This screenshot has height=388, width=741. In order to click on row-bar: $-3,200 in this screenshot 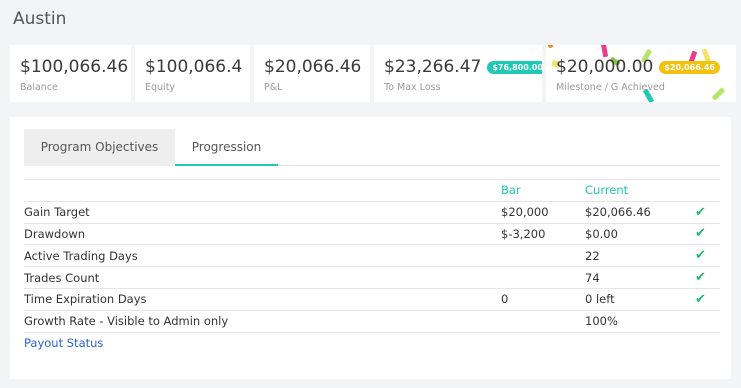, I will do `click(543, 233)`.